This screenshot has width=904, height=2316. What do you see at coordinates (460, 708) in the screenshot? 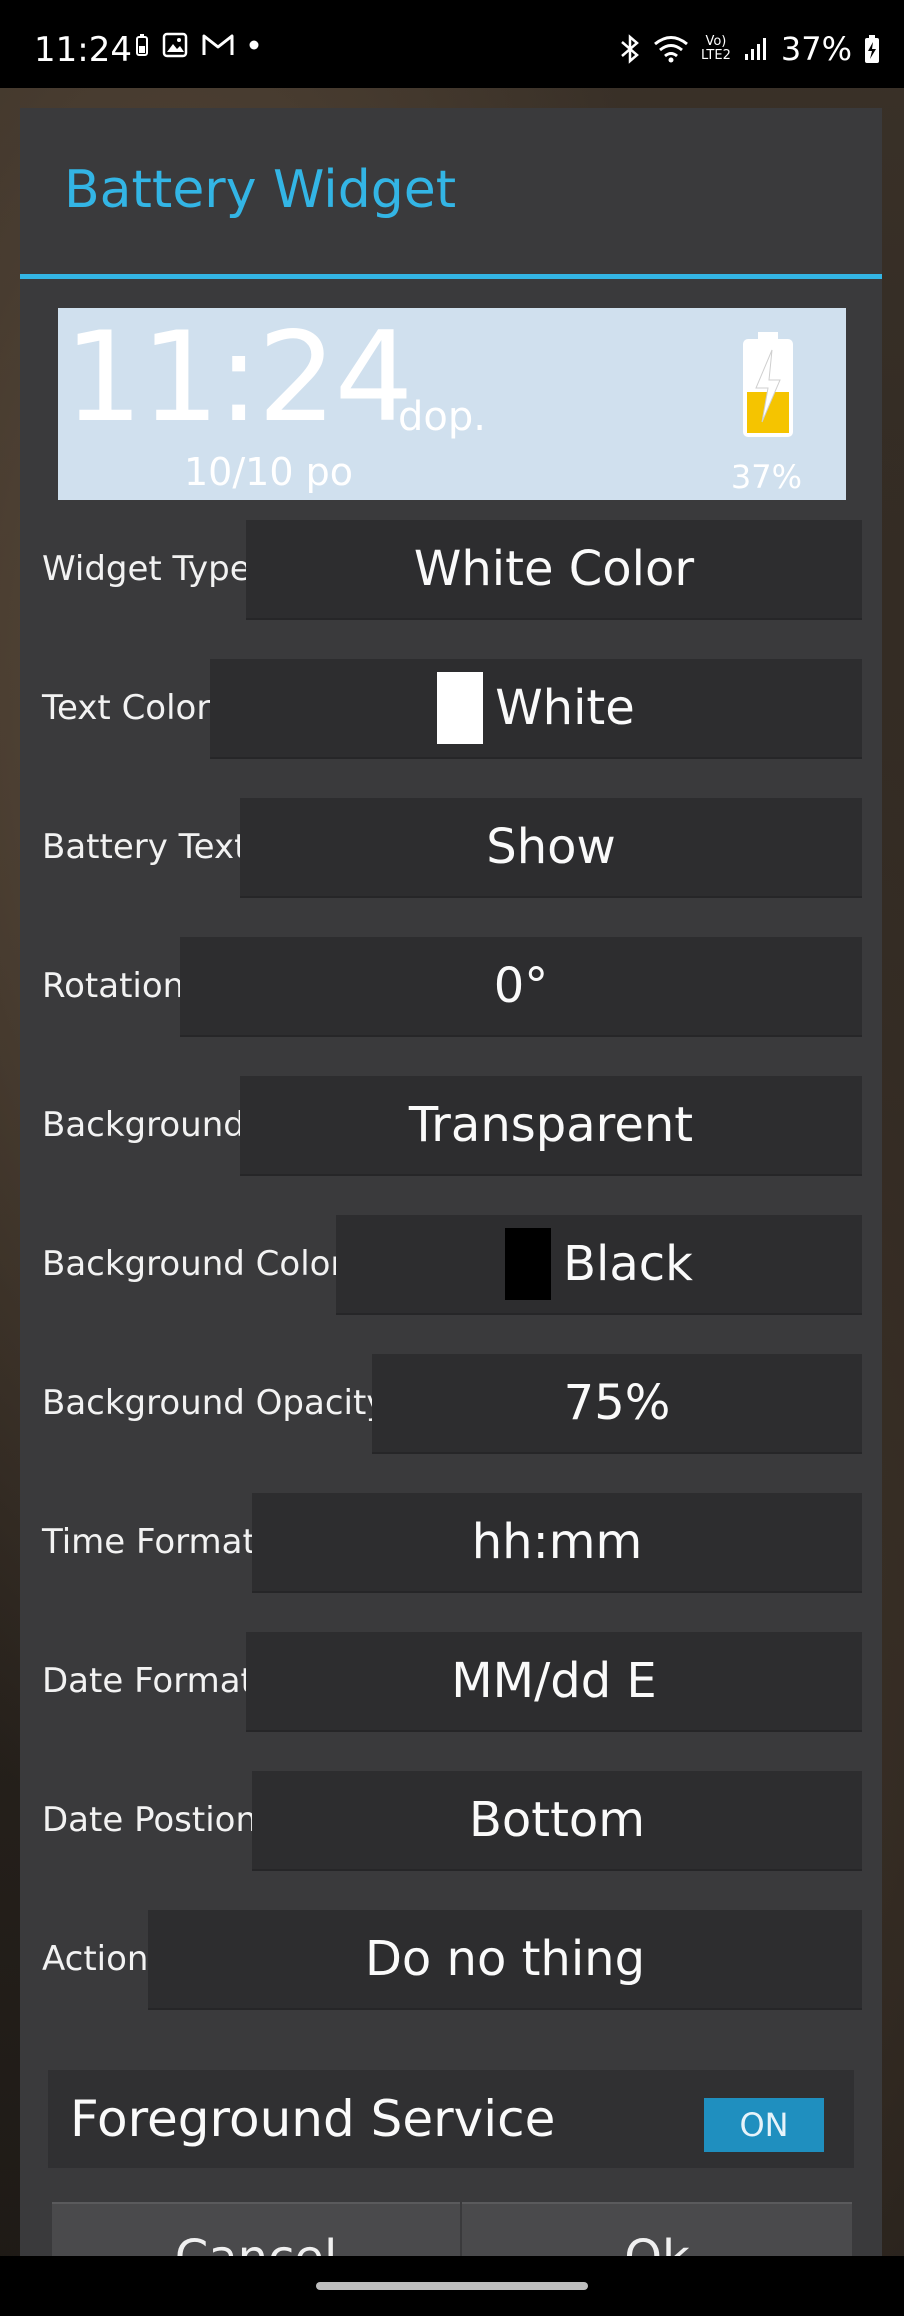
I see `text-color-swatch` at bounding box center [460, 708].